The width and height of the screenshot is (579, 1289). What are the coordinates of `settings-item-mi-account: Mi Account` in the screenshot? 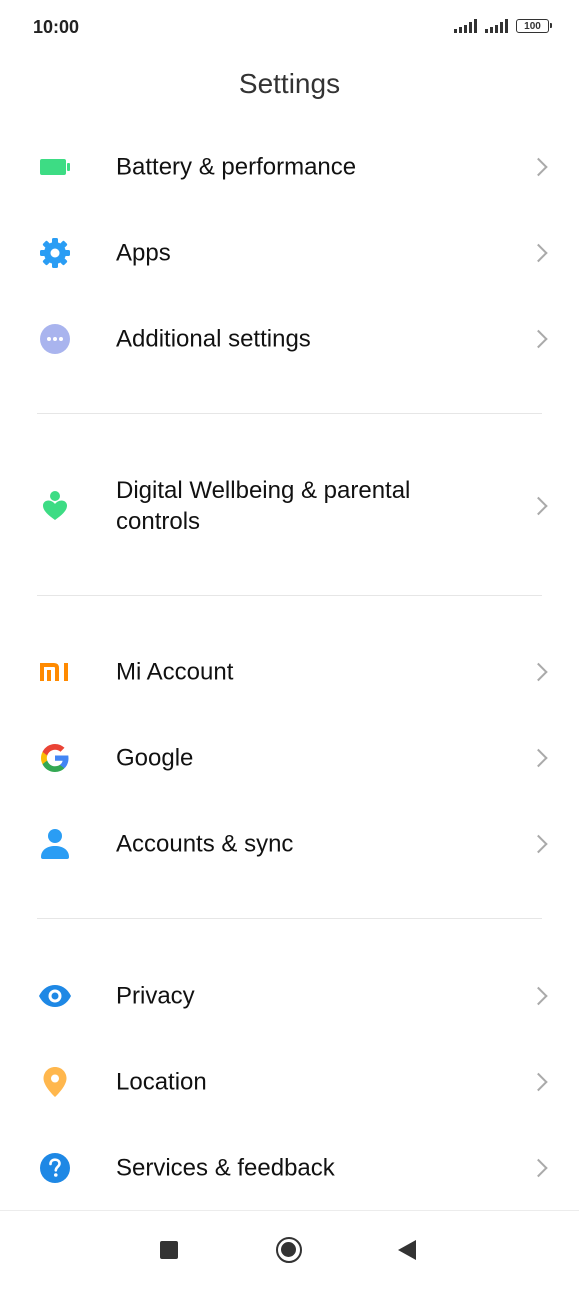 It's located at (289, 672).